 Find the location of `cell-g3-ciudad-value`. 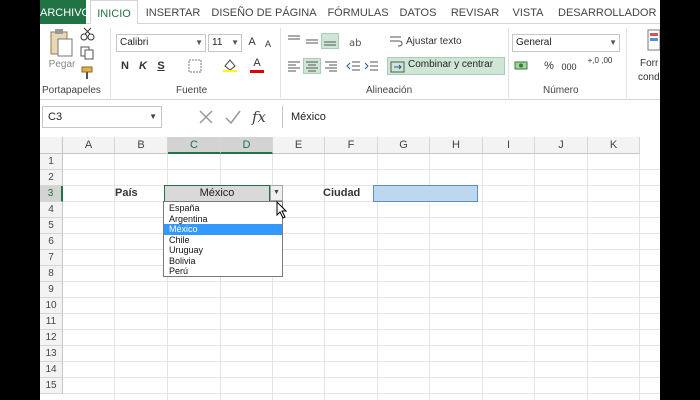

cell-g3-ciudad-value is located at coordinates (425, 193).